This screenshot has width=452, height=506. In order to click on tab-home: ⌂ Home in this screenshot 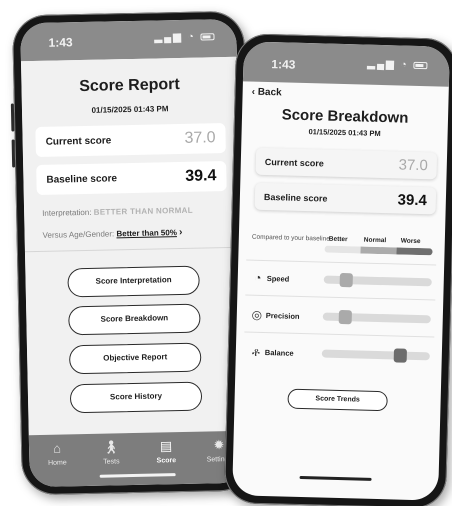, I will do `click(57, 453)`.